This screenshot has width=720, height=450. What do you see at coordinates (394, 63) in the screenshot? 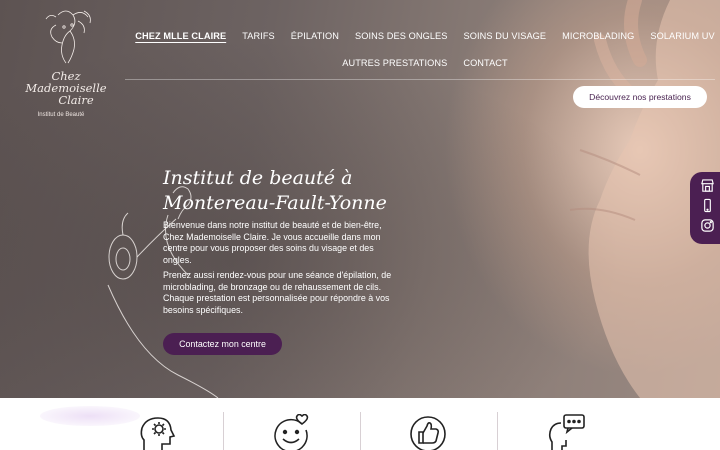
I see `nav-item-autres-prestations: AUTRES PRESTATIONS` at bounding box center [394, 63].